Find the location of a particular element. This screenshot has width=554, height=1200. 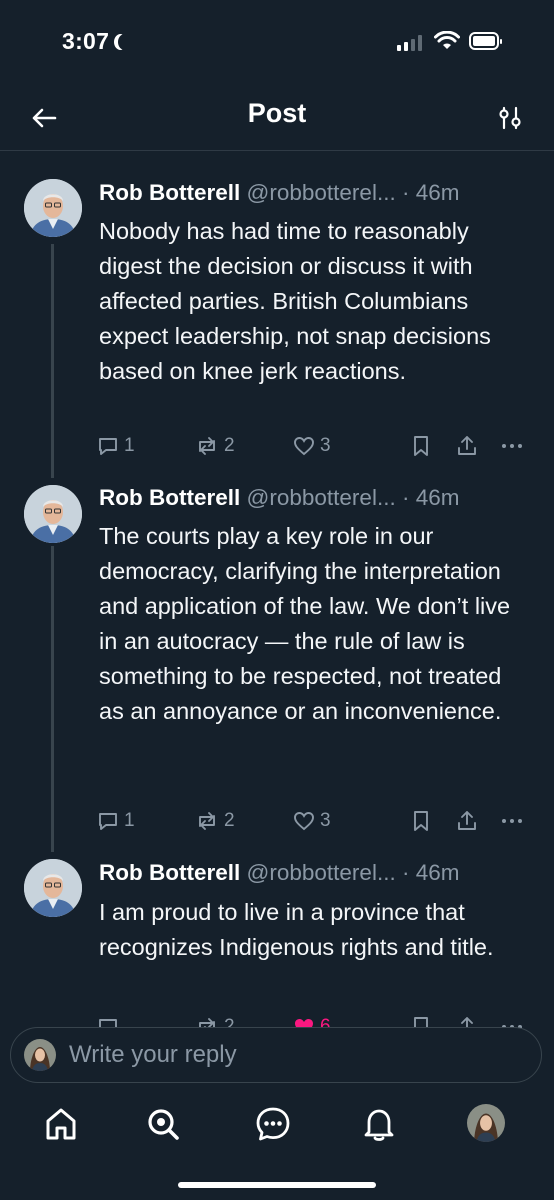

post-actions-partial: 2 6 is located at coordinates (277, 1019).